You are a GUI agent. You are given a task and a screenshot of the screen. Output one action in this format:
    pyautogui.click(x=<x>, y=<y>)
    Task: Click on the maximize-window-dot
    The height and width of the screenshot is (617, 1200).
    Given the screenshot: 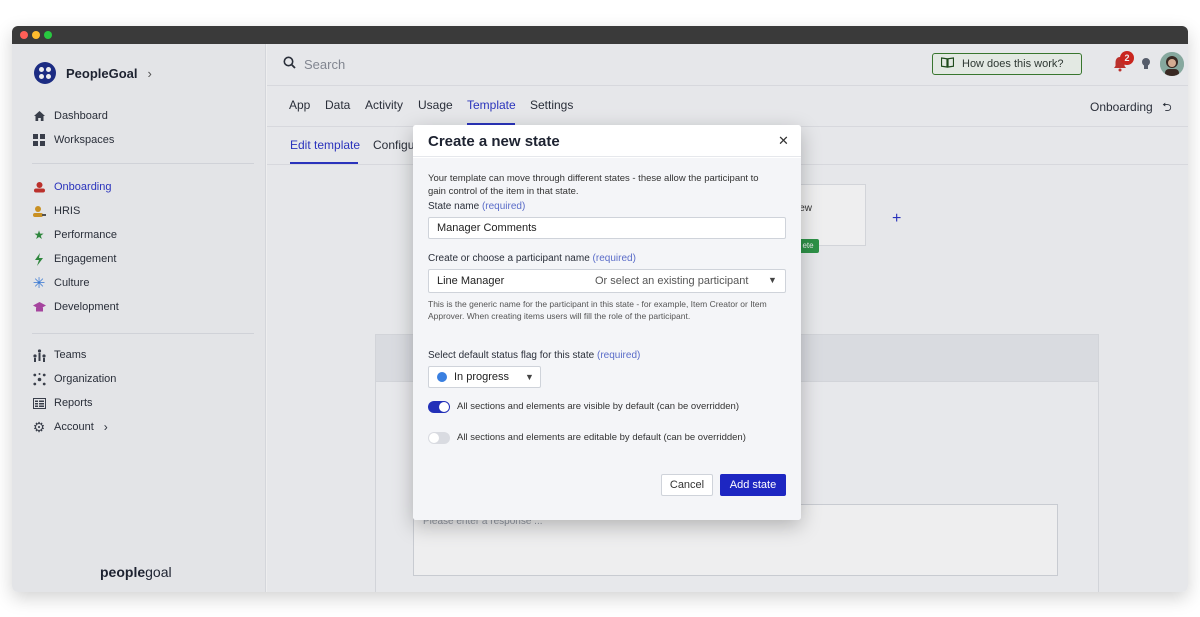 What is the action you would take?
    pyautogui.click(x=48, y=35)
    